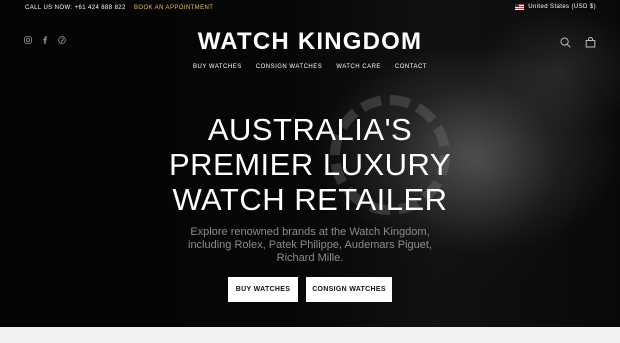 This screenshot has height=343, width=620. I want to click on us-flag-icon, so click(520, 7).